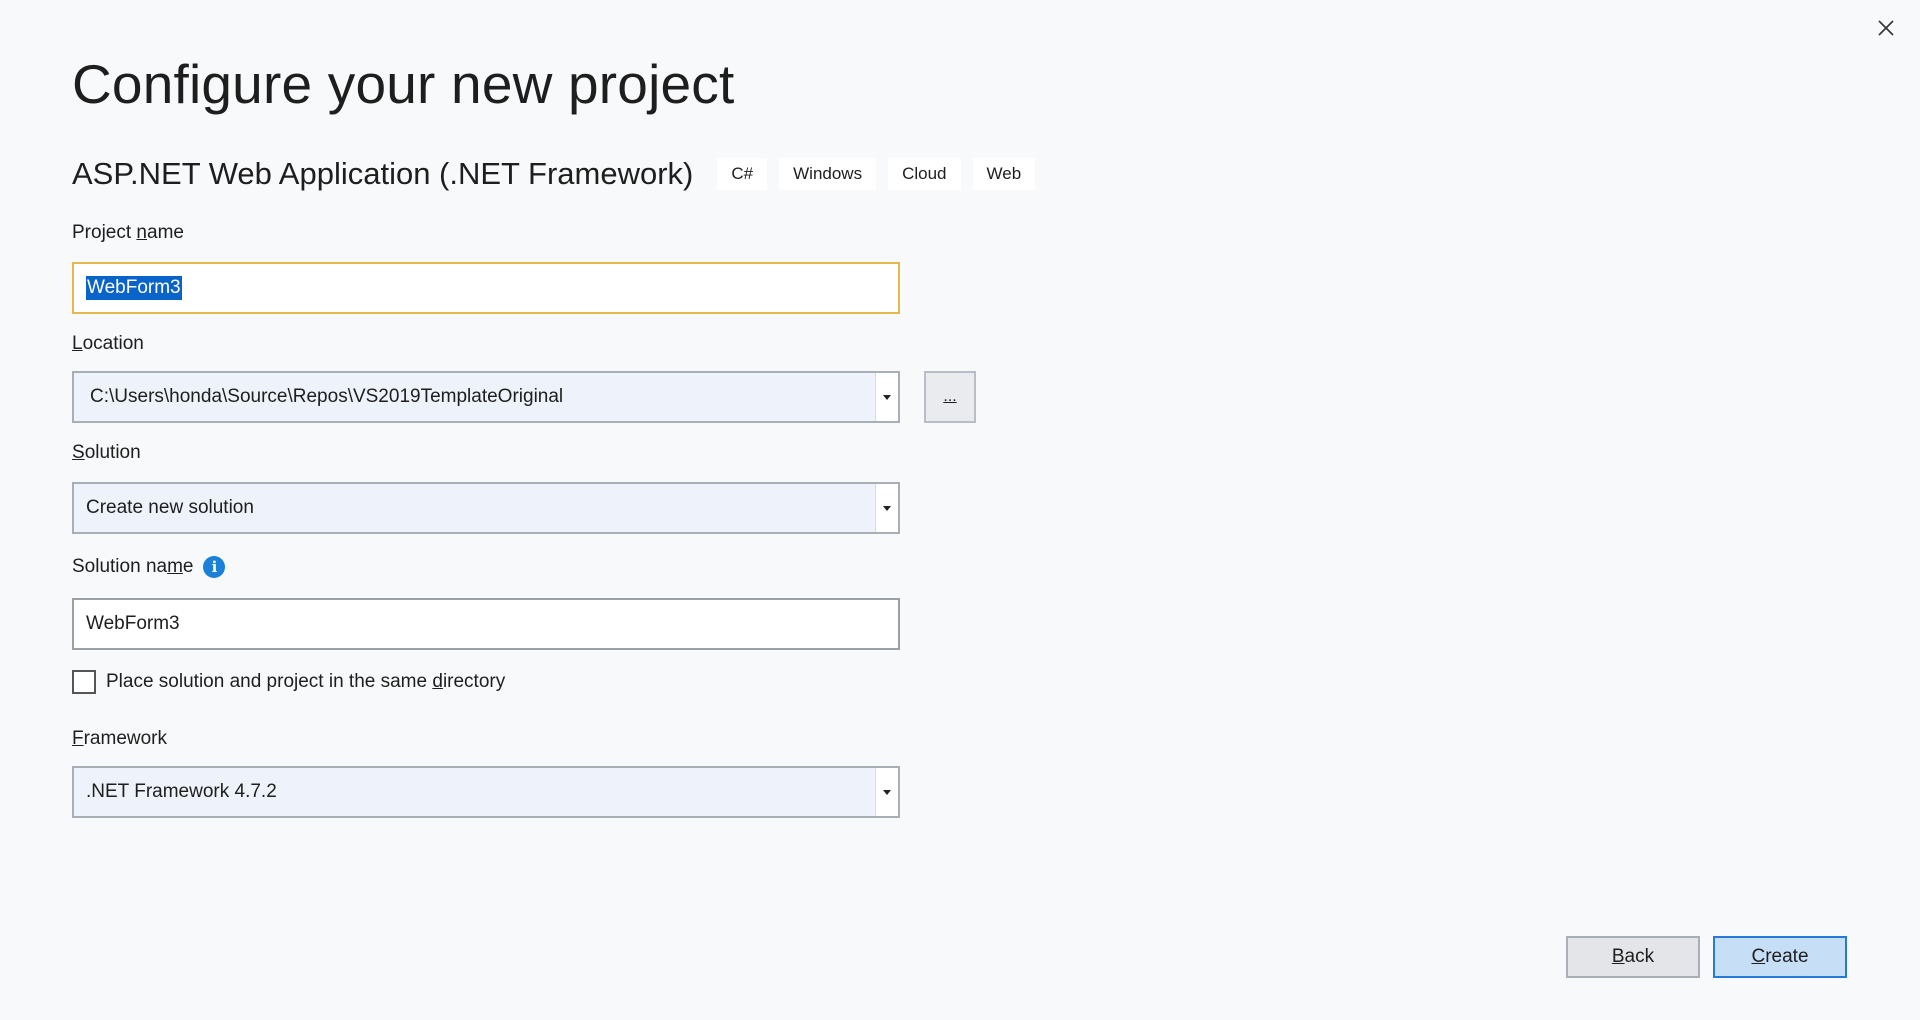 This screenshot has height=1020, width=1920. I want to click on project-name-label: Project name, so click(128, 232).